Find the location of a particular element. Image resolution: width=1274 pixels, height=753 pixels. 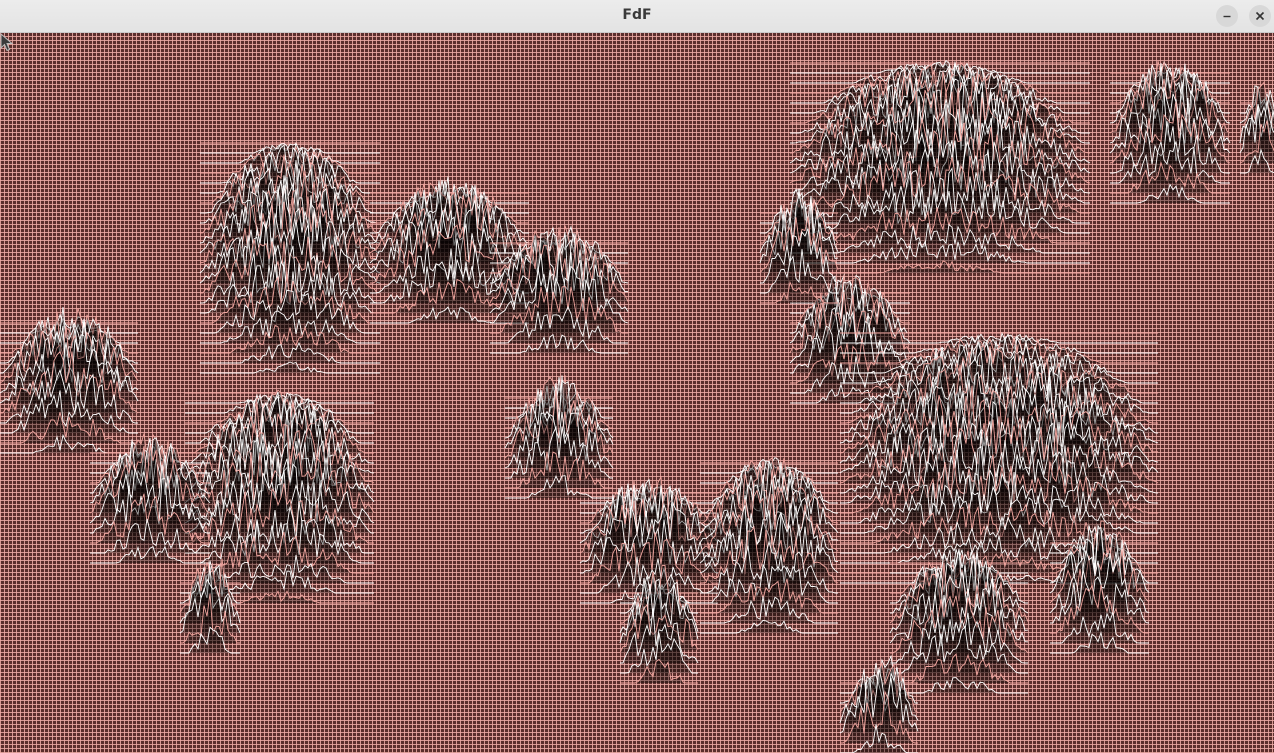

close-icon is located at coordinates (1260, 16).